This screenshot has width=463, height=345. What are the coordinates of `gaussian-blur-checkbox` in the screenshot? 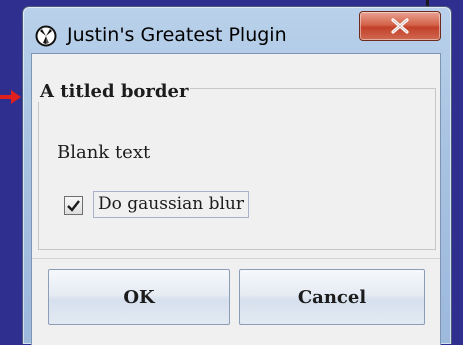 It's located at (73, 205).